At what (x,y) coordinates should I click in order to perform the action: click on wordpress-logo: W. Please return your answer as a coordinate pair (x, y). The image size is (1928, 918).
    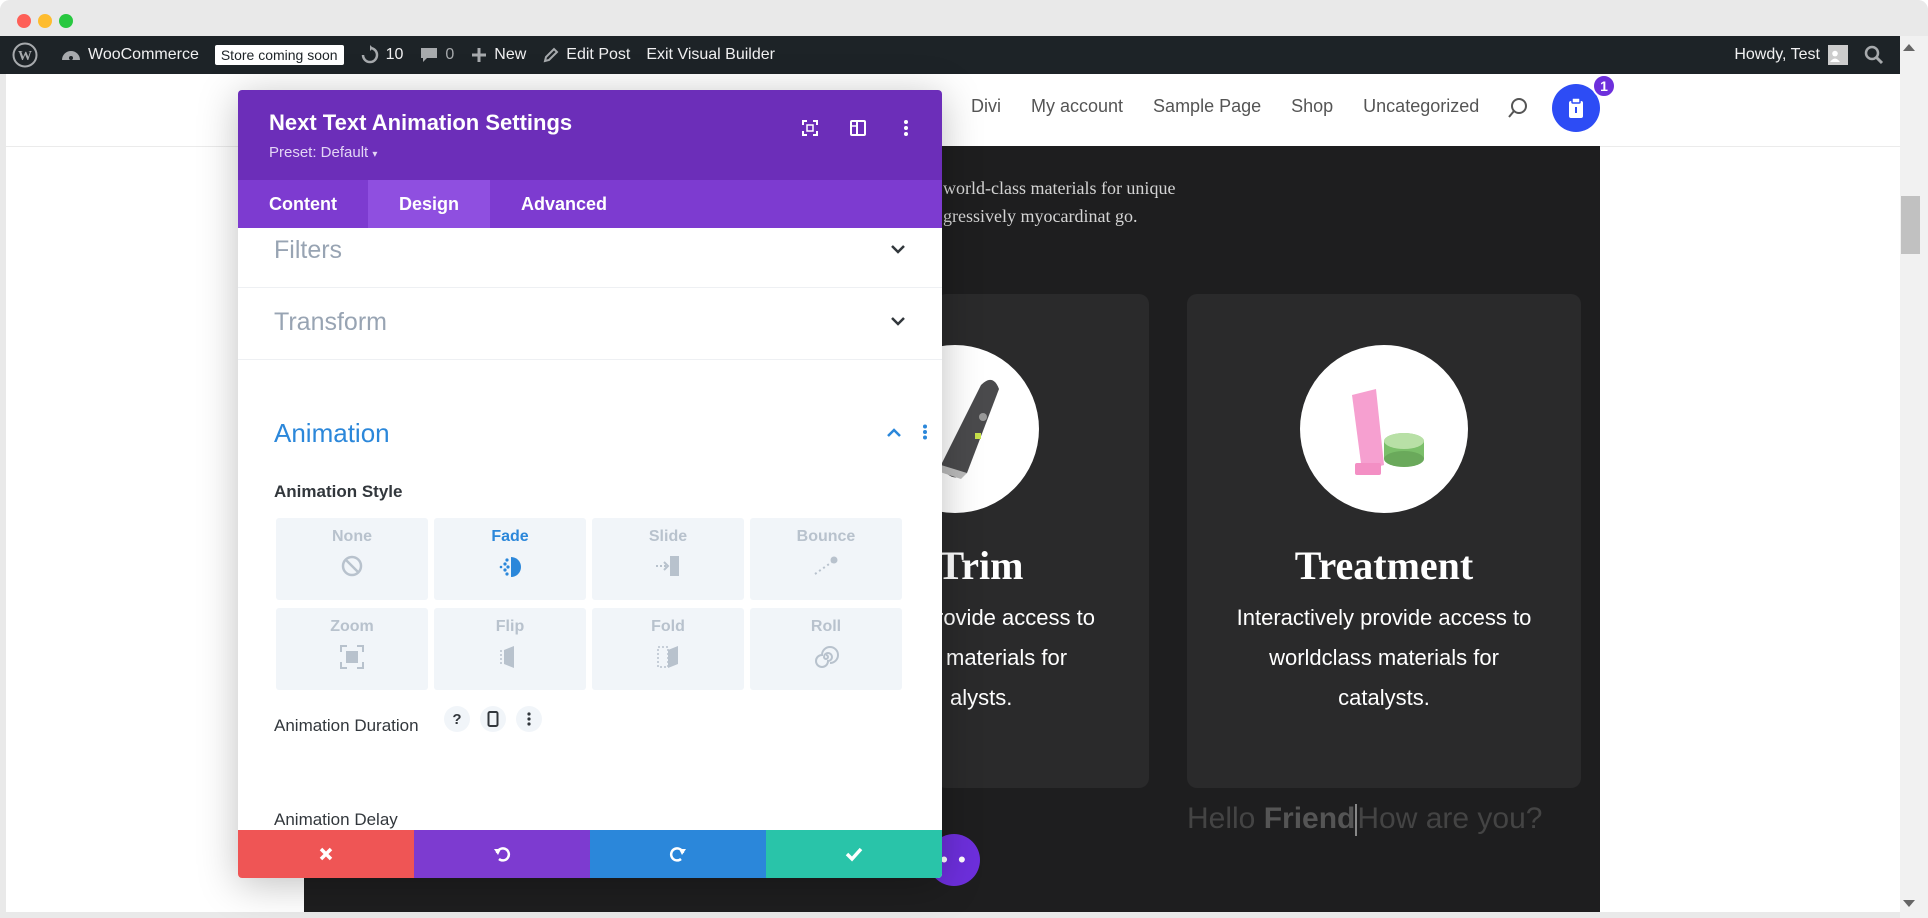
    Looking at the image, I should click on (26, 55).